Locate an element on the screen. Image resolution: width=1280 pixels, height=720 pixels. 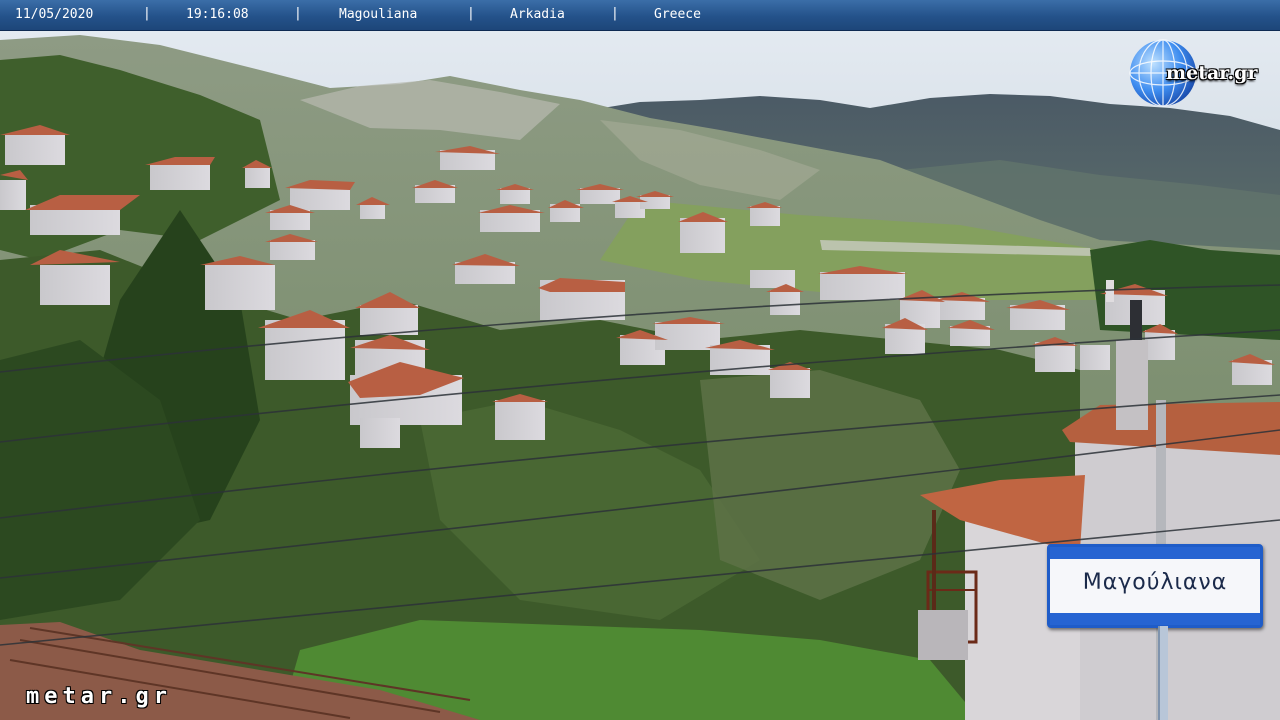
country-label: Greece is located at coordinates (677, 14).